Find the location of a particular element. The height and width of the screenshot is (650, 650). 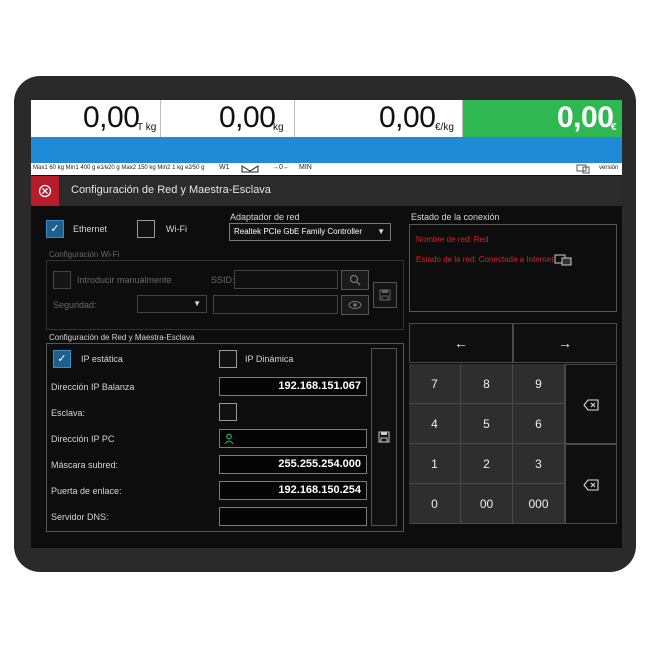

close-icon is located at coordinates (45, 191).